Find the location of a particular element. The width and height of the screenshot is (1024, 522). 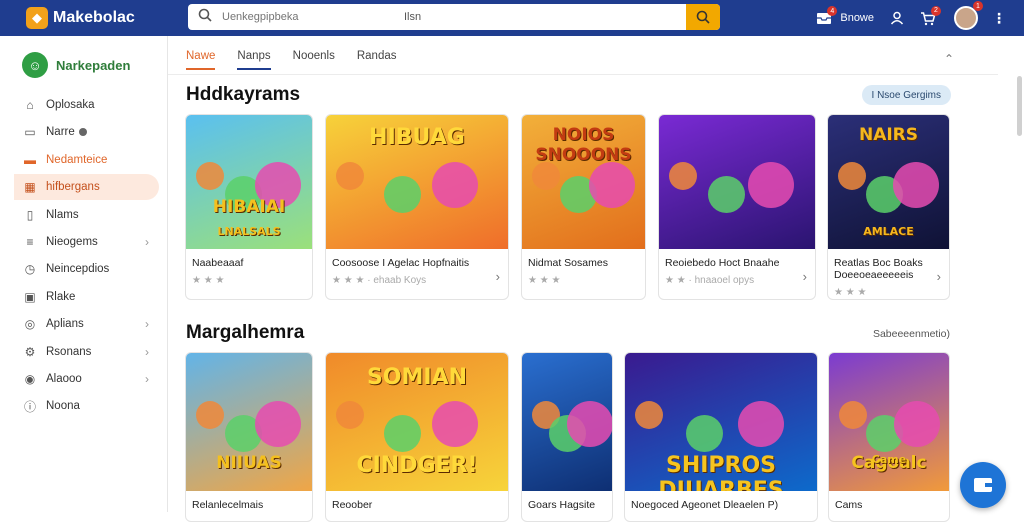

app-card: Goars Hagsite is located at coordinates (567, 437).